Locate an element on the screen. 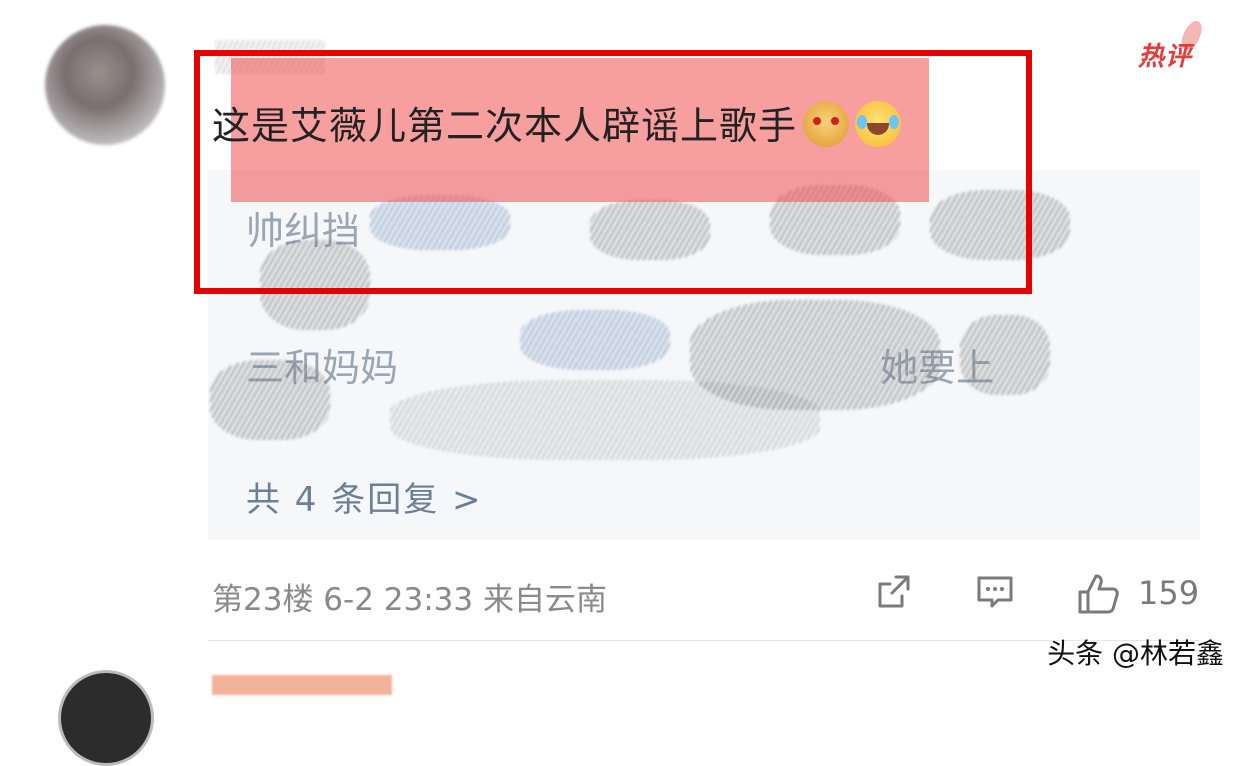 This screenshot has height=766, width=1242. like-count: 159 is located at coordinates (1169, 593).